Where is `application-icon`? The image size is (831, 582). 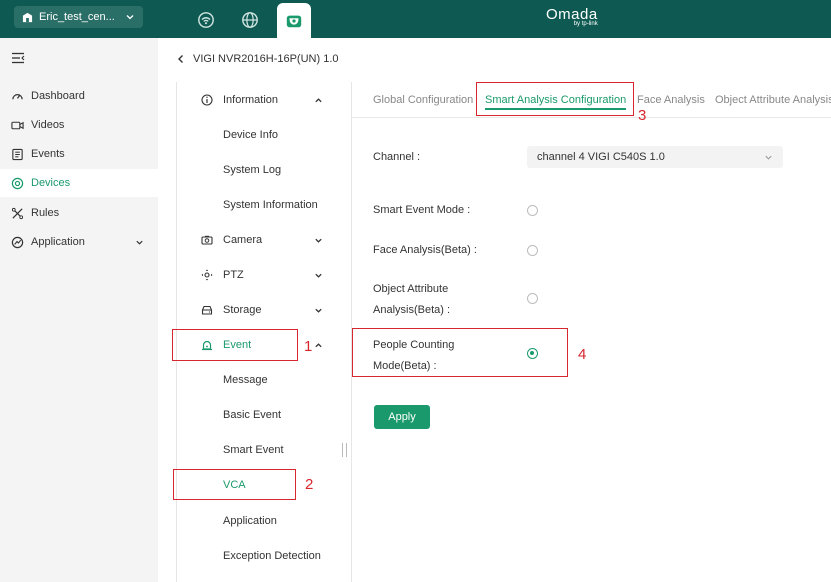
application-icon is located at coordinates (17, 242).